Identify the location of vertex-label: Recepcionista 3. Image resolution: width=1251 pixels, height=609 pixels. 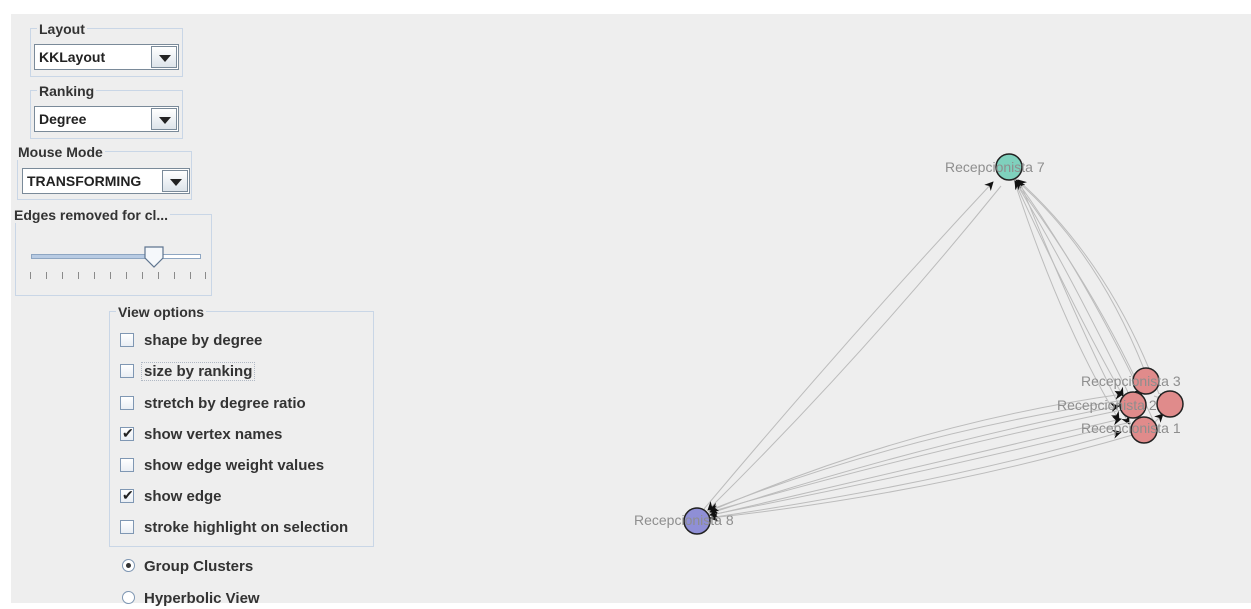
(1131, 381).